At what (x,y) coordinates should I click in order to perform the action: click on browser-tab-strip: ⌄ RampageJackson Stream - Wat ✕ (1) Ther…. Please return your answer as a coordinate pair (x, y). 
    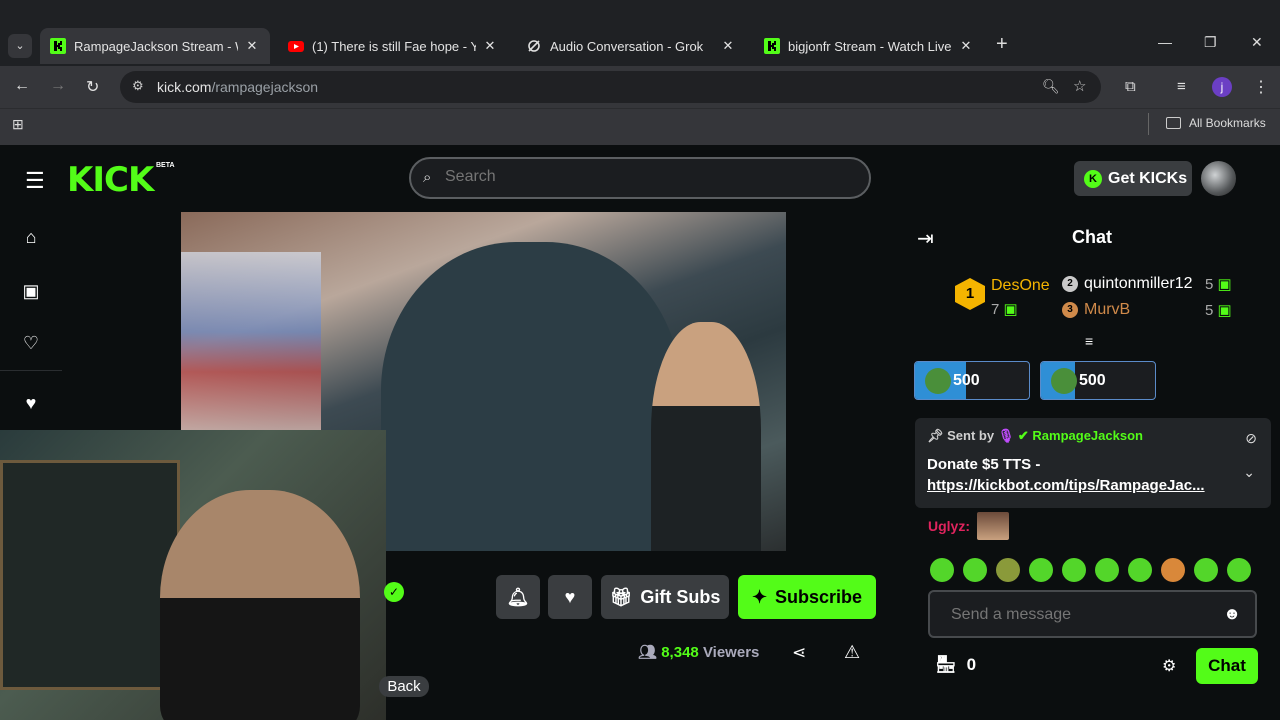
    Looking at the image, I should click on (640, 33).